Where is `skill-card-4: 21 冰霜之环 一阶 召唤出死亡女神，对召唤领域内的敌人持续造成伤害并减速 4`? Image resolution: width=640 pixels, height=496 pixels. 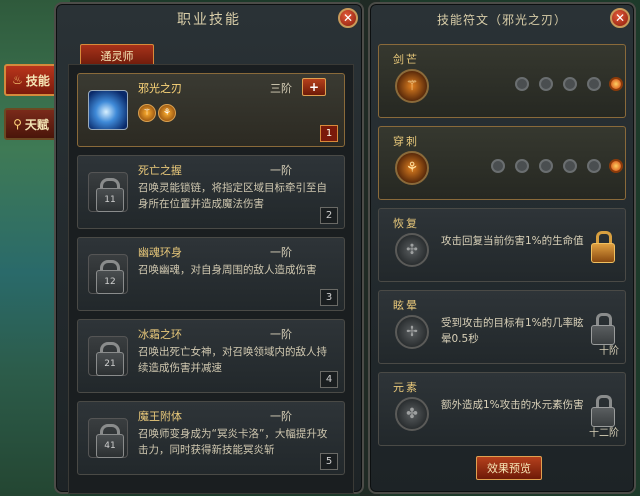
skill-card-4: 21 冰霜之环 一阶 召唤出死亡女神，对召唤领域内的敌人持续造成伤害并减速 4 is located at coordinates (211, 356).